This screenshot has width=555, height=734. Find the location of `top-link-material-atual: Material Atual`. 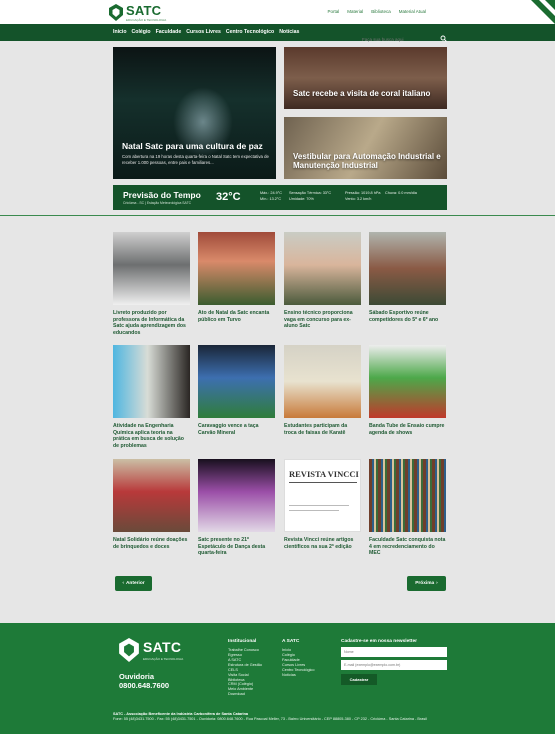

top-link-material-atual: Material Atual is located at coordinates (412, 11).